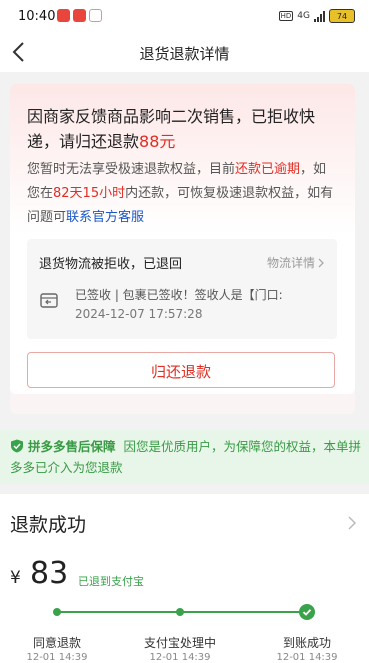 The height and width of the screenshot is (663, 369). I want to click on hd-icon: HD, so click(286, 16).